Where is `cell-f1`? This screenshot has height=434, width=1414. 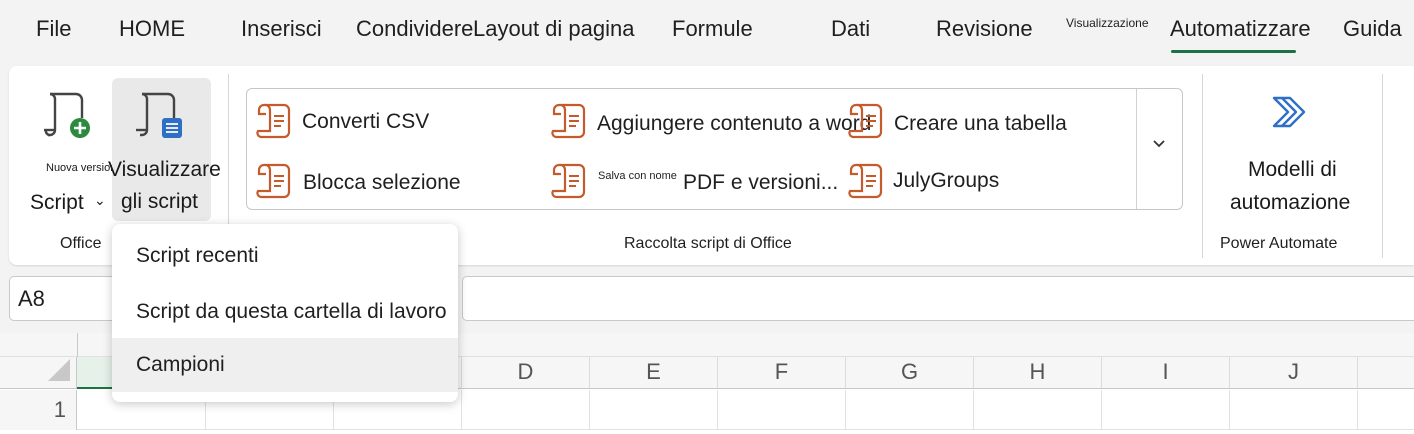 cell-f1 is located at coordinates (782, 410).